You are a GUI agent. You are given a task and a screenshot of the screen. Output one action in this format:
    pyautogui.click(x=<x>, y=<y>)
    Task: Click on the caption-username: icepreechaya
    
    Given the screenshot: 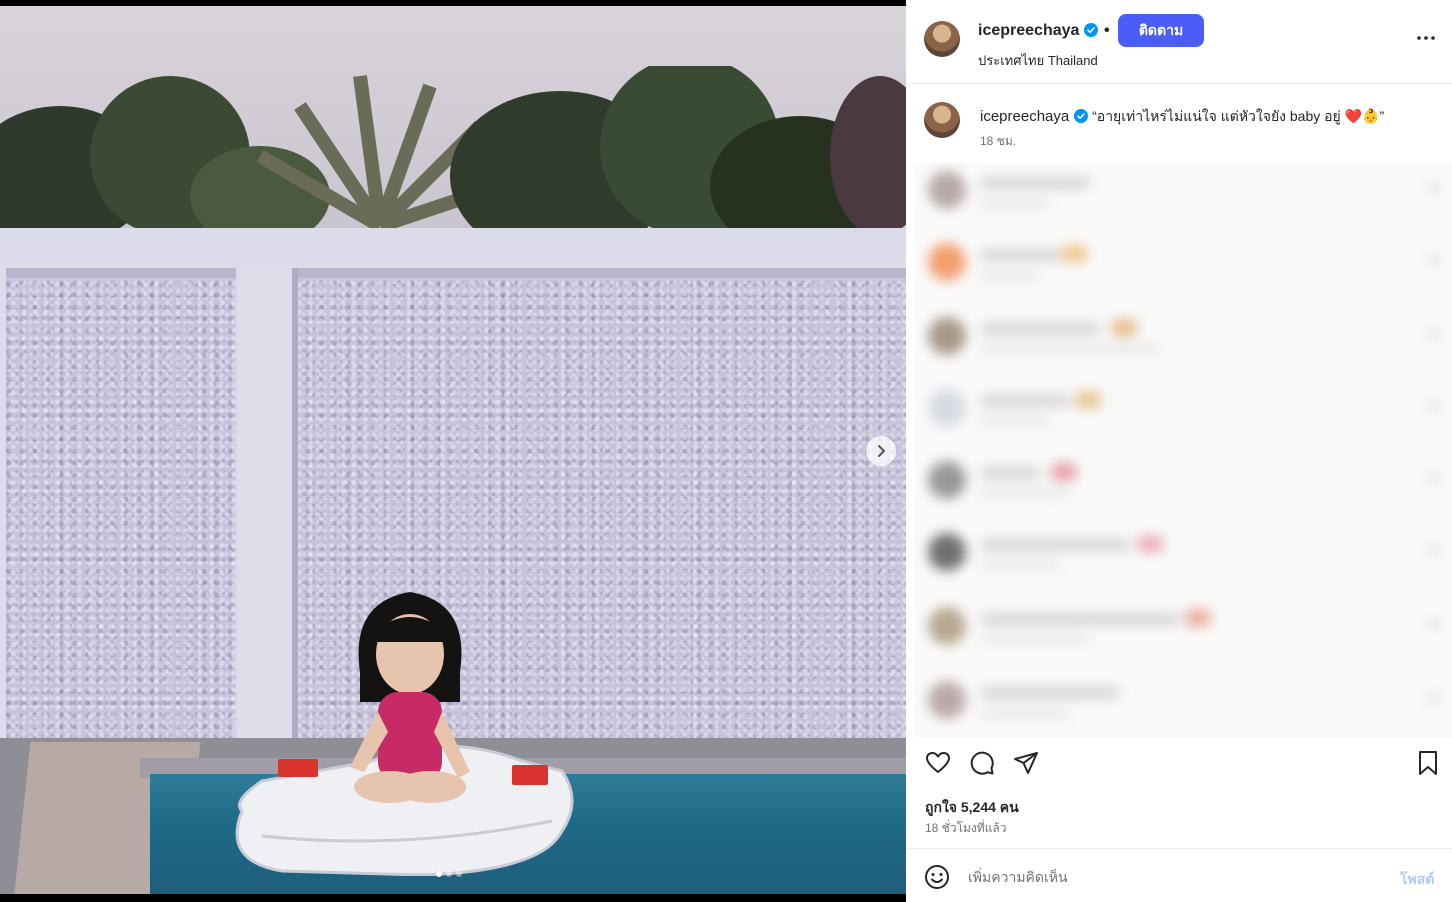 What is the action you would take?
    pyautogui.click(x=1024, y=116)
    